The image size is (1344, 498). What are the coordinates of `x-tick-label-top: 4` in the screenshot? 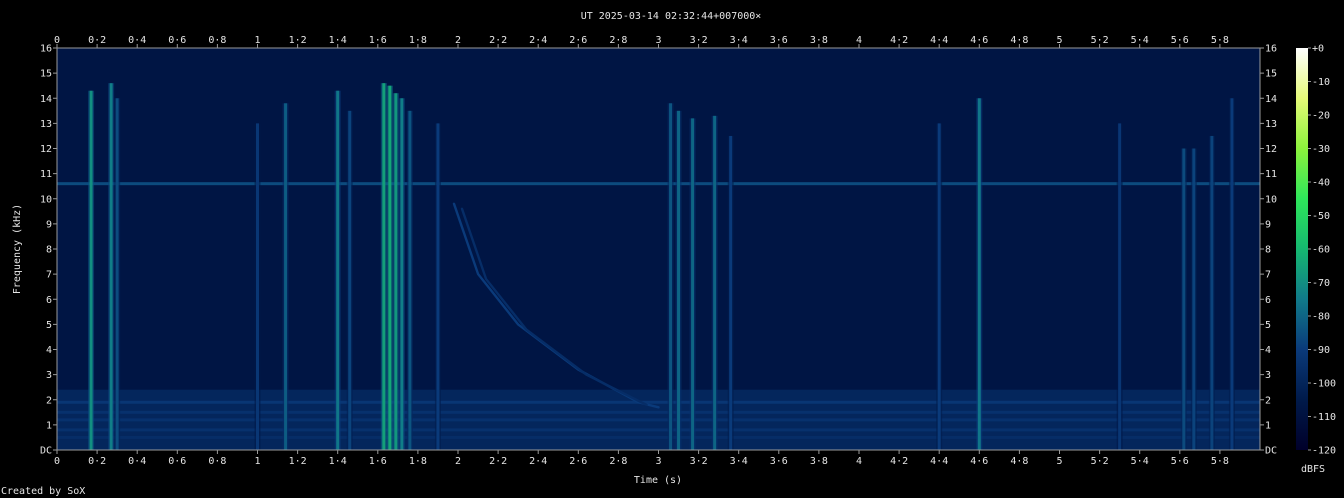 It's located at (859, 40).